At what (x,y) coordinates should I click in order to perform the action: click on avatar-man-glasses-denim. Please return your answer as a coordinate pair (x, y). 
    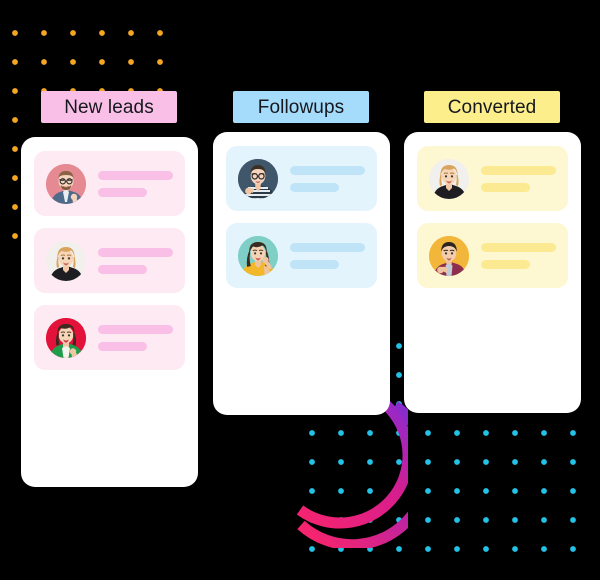
    Looking at the image, I should click on (66, 183).